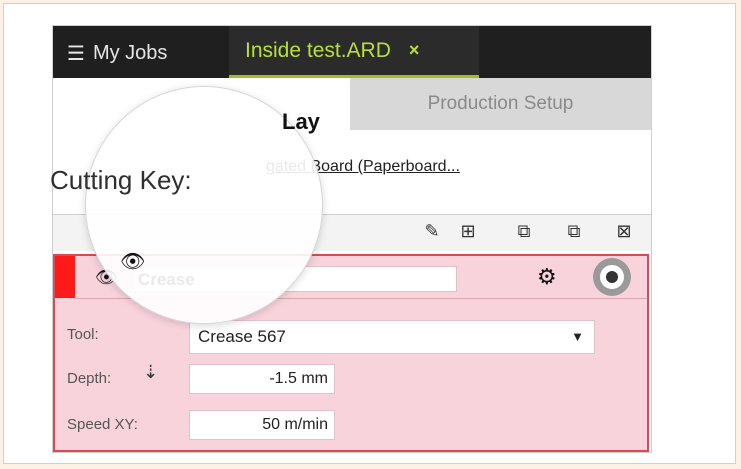 The width and height of the screenshot is (741, 469). I want to click on depth-field: -1.5 mm, so click(262, 379).